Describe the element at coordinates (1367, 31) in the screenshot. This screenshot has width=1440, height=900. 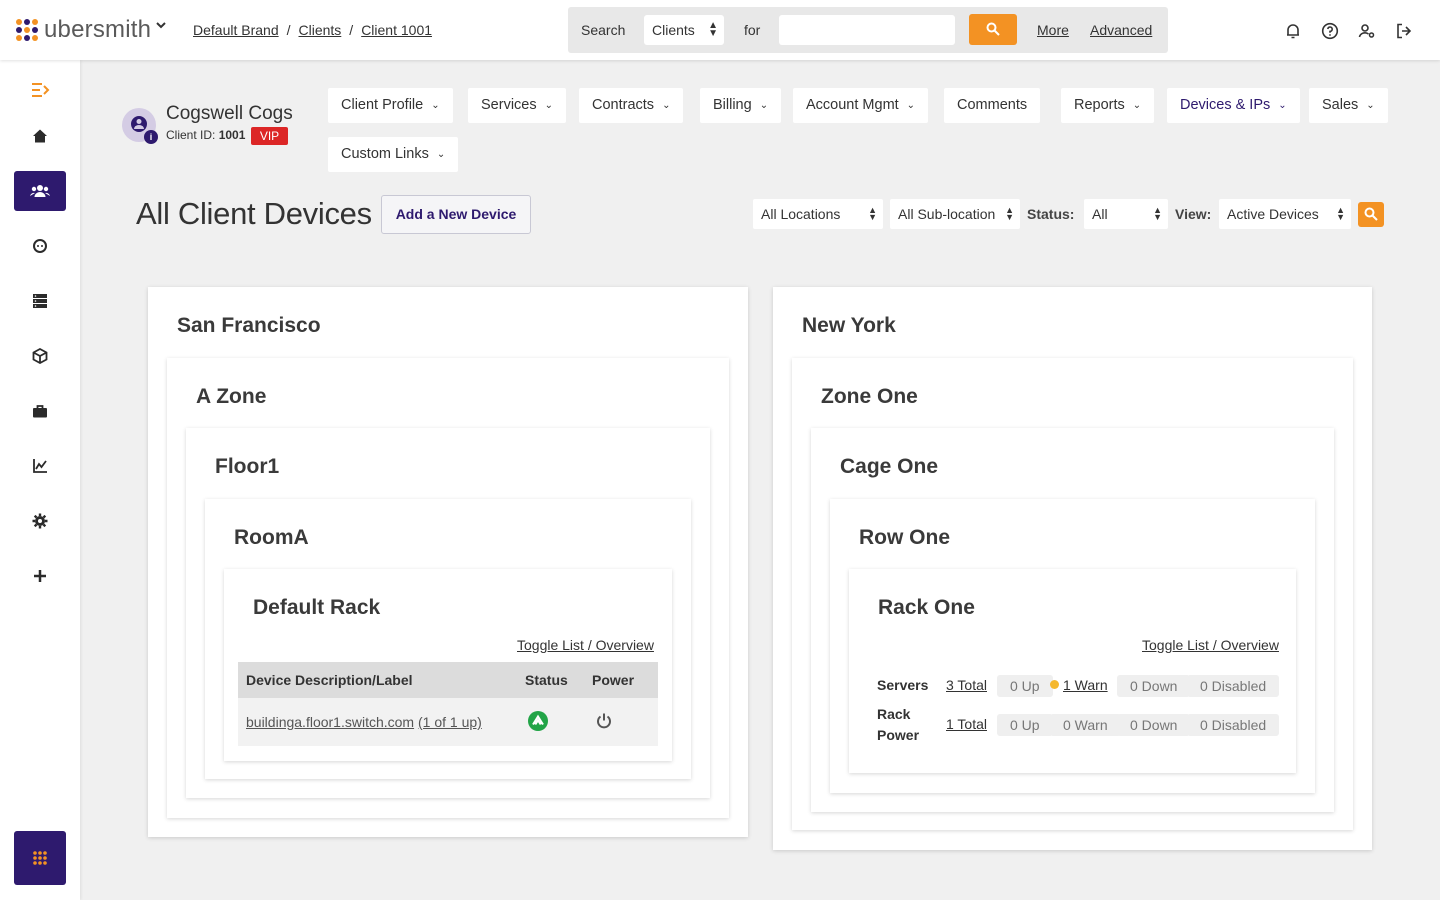
I see `user-settings-icon` at that location.